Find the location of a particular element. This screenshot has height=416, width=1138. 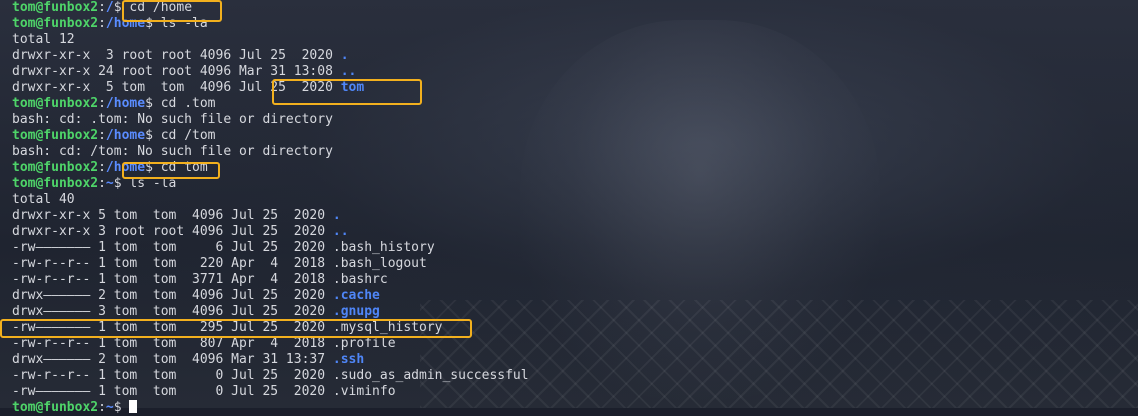

ls-entry-attributes: -rw-r--r-- 1 tom tom 220 Apr 4 2018 is located at coordinates (172, 263).